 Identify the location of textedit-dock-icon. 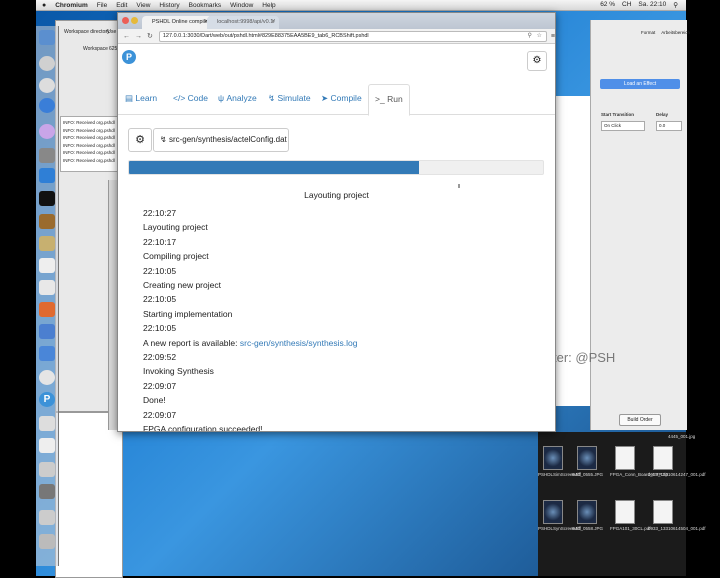
(47, 445).